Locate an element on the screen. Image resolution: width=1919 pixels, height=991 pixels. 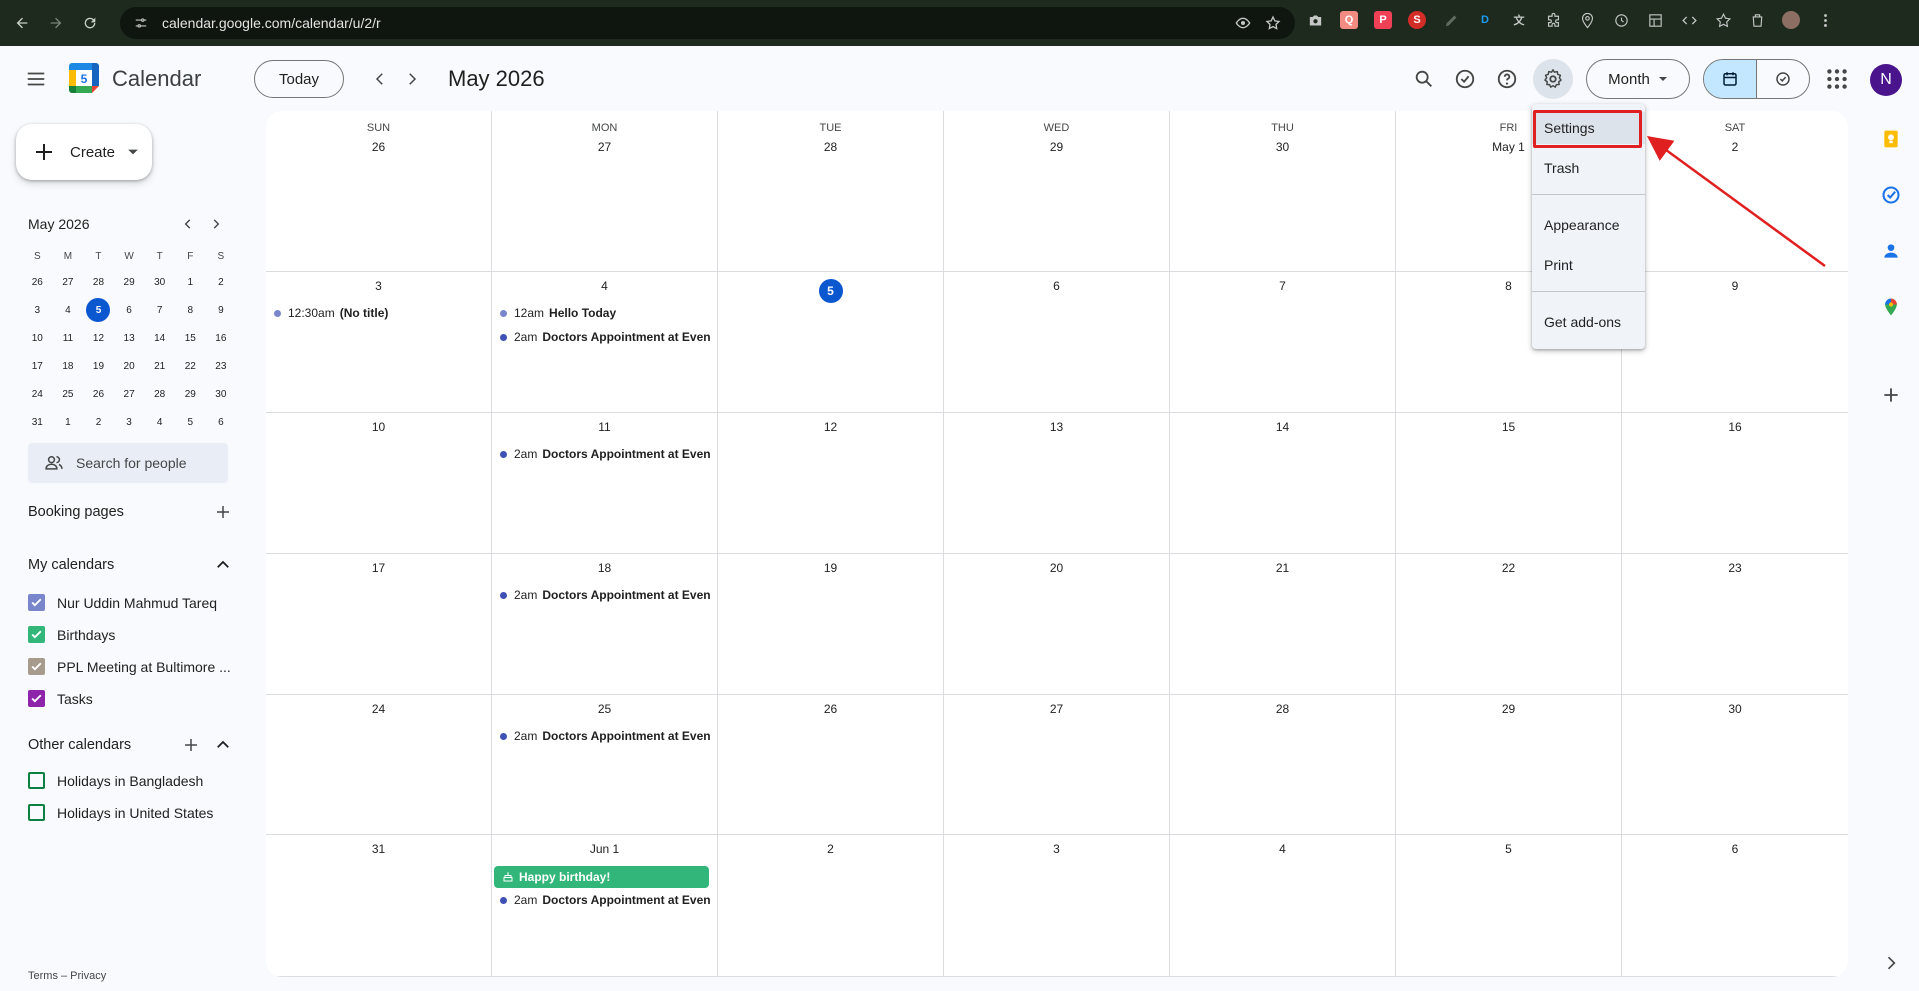
mini-day: 30 is located at coordinates (159, 282).